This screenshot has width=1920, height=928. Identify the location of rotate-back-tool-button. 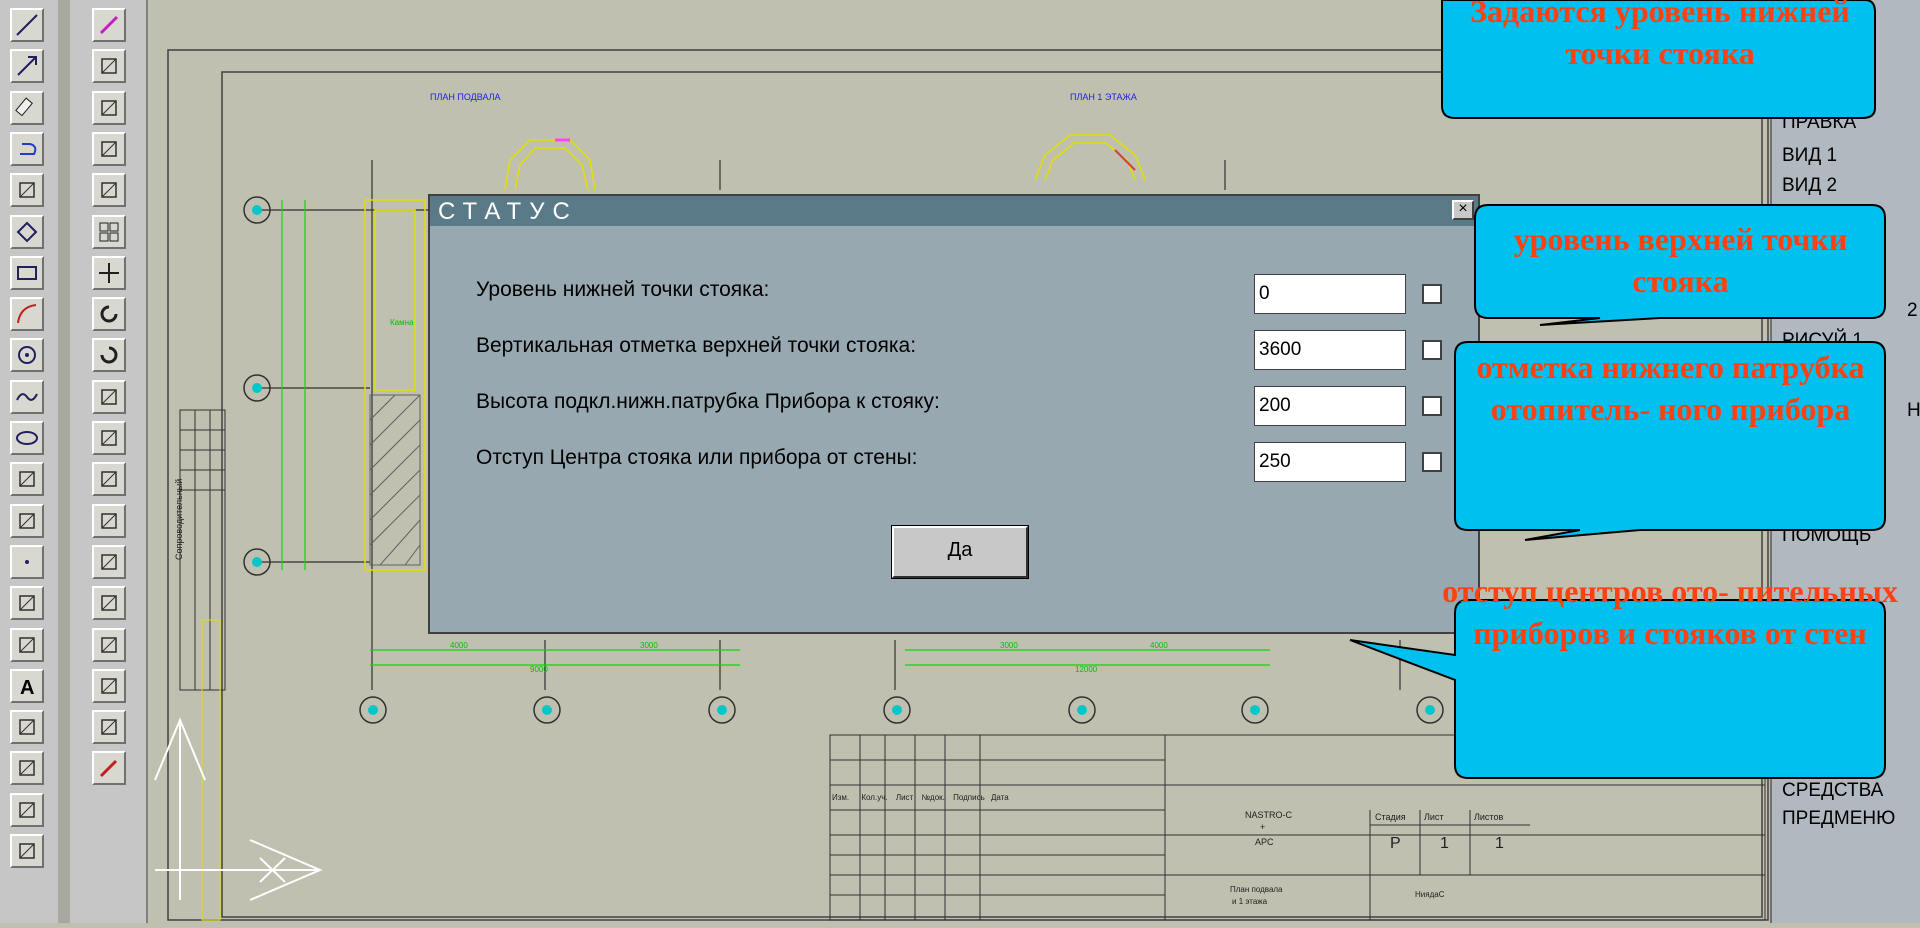
(109, 355).